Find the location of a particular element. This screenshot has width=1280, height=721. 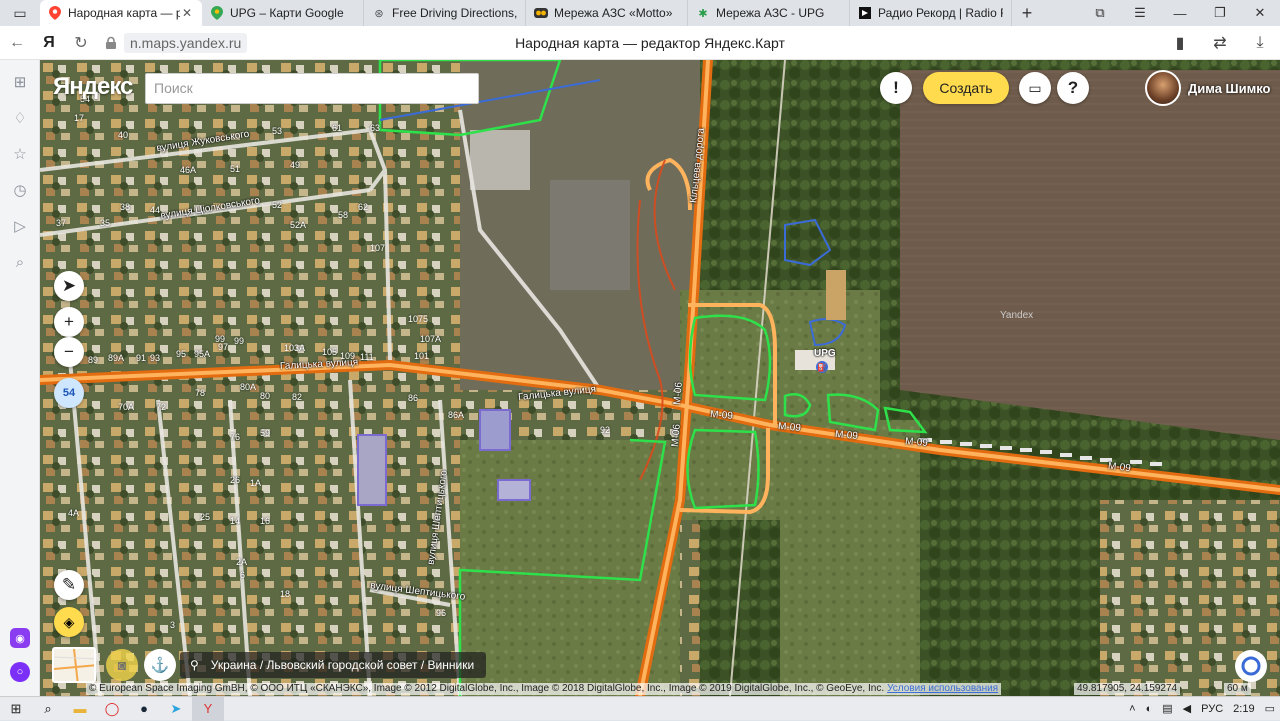

help-button: ? is located at coordinates (1073, 88).